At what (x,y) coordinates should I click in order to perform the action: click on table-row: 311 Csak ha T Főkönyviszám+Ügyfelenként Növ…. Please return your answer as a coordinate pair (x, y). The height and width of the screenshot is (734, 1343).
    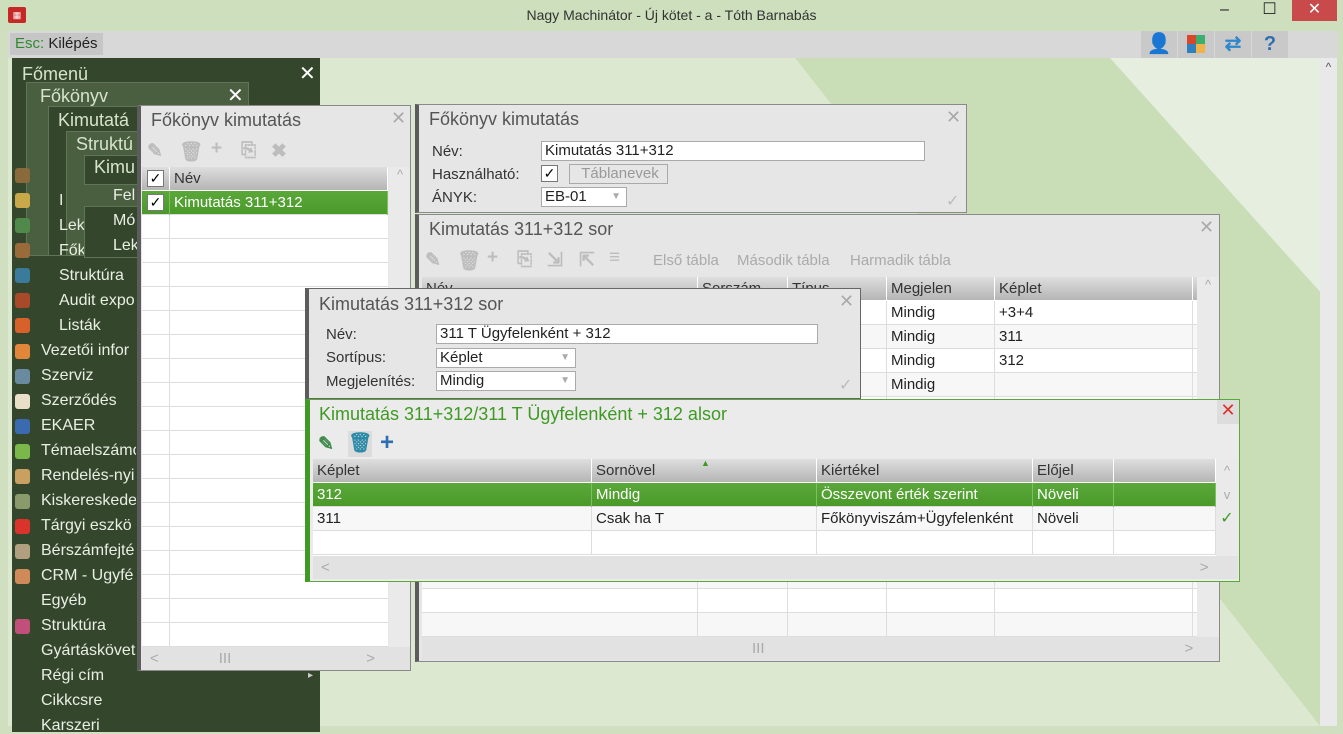
    Looking at the image, I should click on (764, 519).